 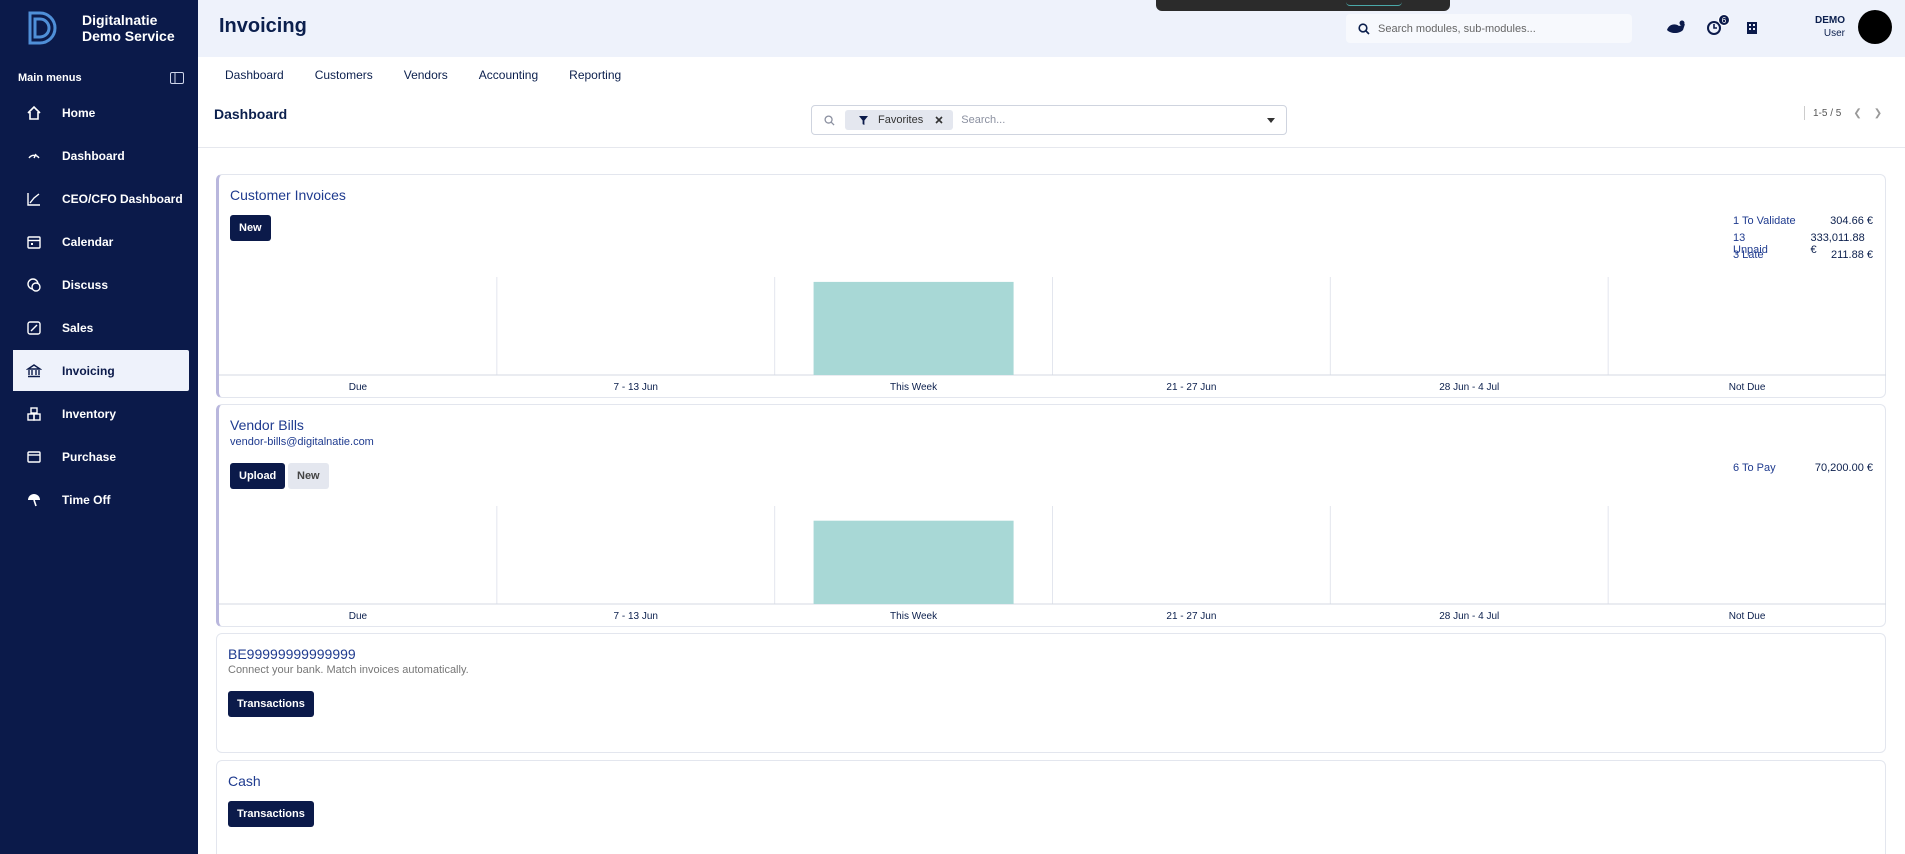 What do you see at coordinates (99, 112) in the screenshot?
I see `sidebar-item-home: Home` at bounding box center [99, 112].